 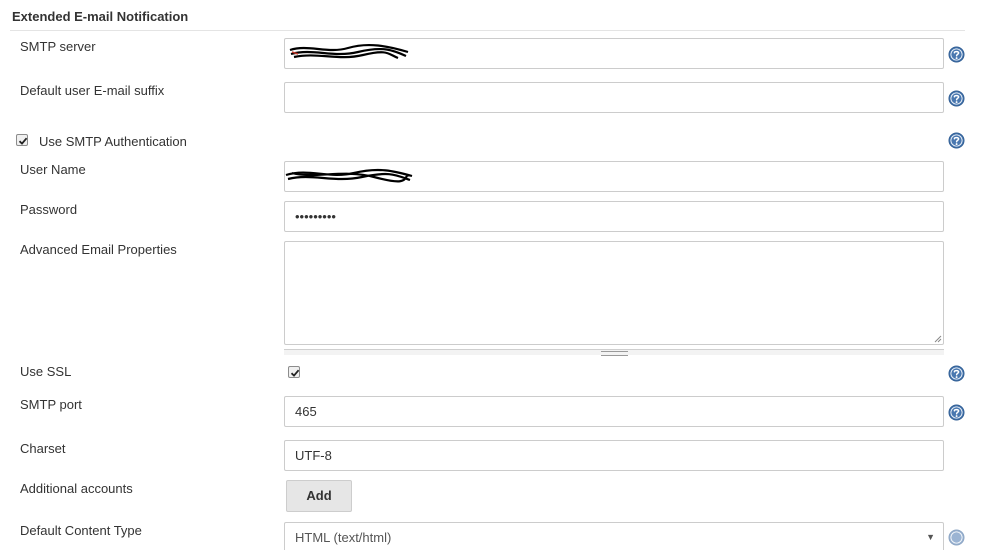 I want to click on default-content-type-select: HTML (text/html) ▼, so click(x=614, y=536).